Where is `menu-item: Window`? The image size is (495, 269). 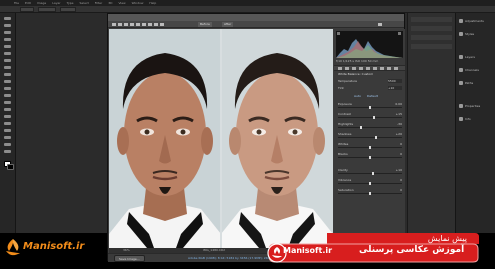
menu-item: Window is located at coordinates (138, 3).